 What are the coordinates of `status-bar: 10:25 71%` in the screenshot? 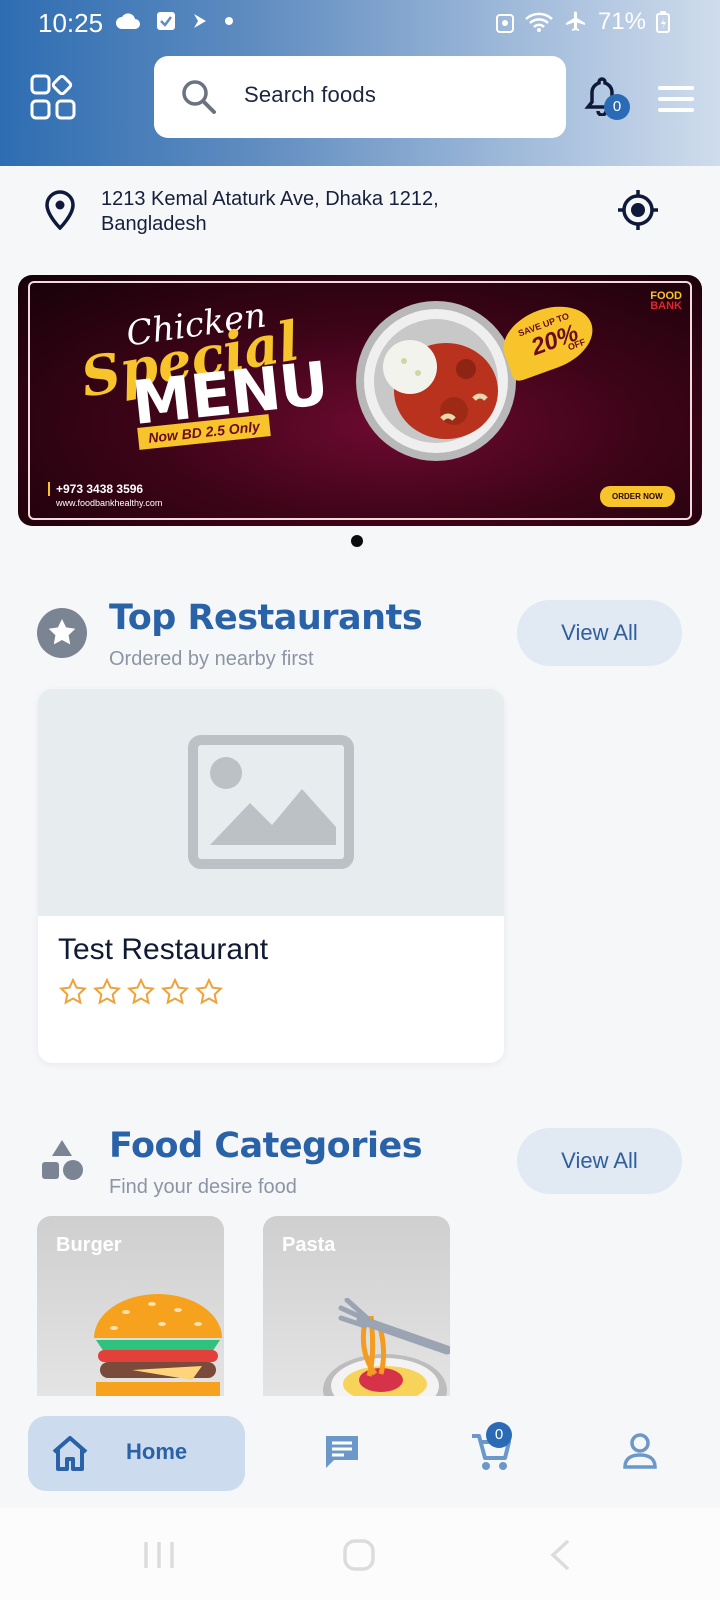 It's located at (360, 22).